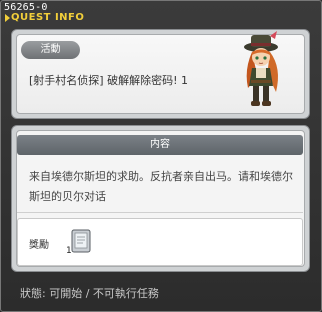  What do you see at coordinates (160, 242) in the screenshot?
I see `reward-box` at bounding box center [160, 242].